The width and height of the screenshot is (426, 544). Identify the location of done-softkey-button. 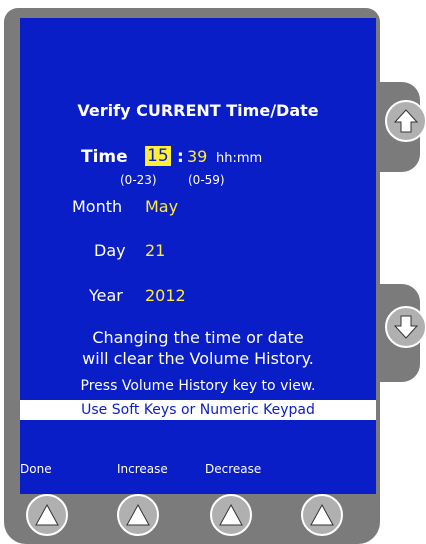
(47, 515).